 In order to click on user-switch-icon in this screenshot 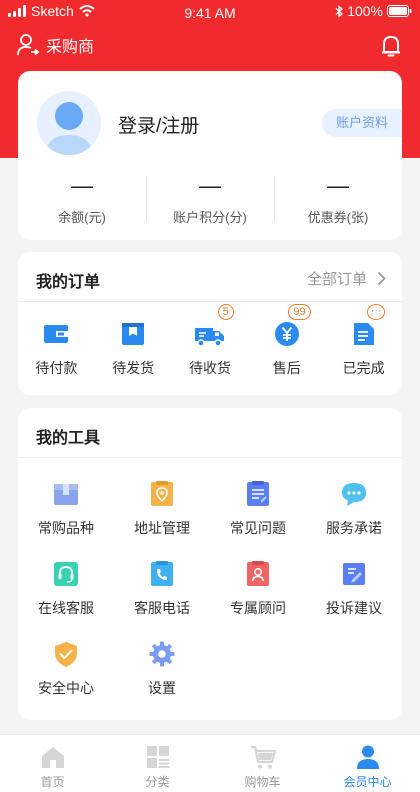, I will do `click(28, 45)`.